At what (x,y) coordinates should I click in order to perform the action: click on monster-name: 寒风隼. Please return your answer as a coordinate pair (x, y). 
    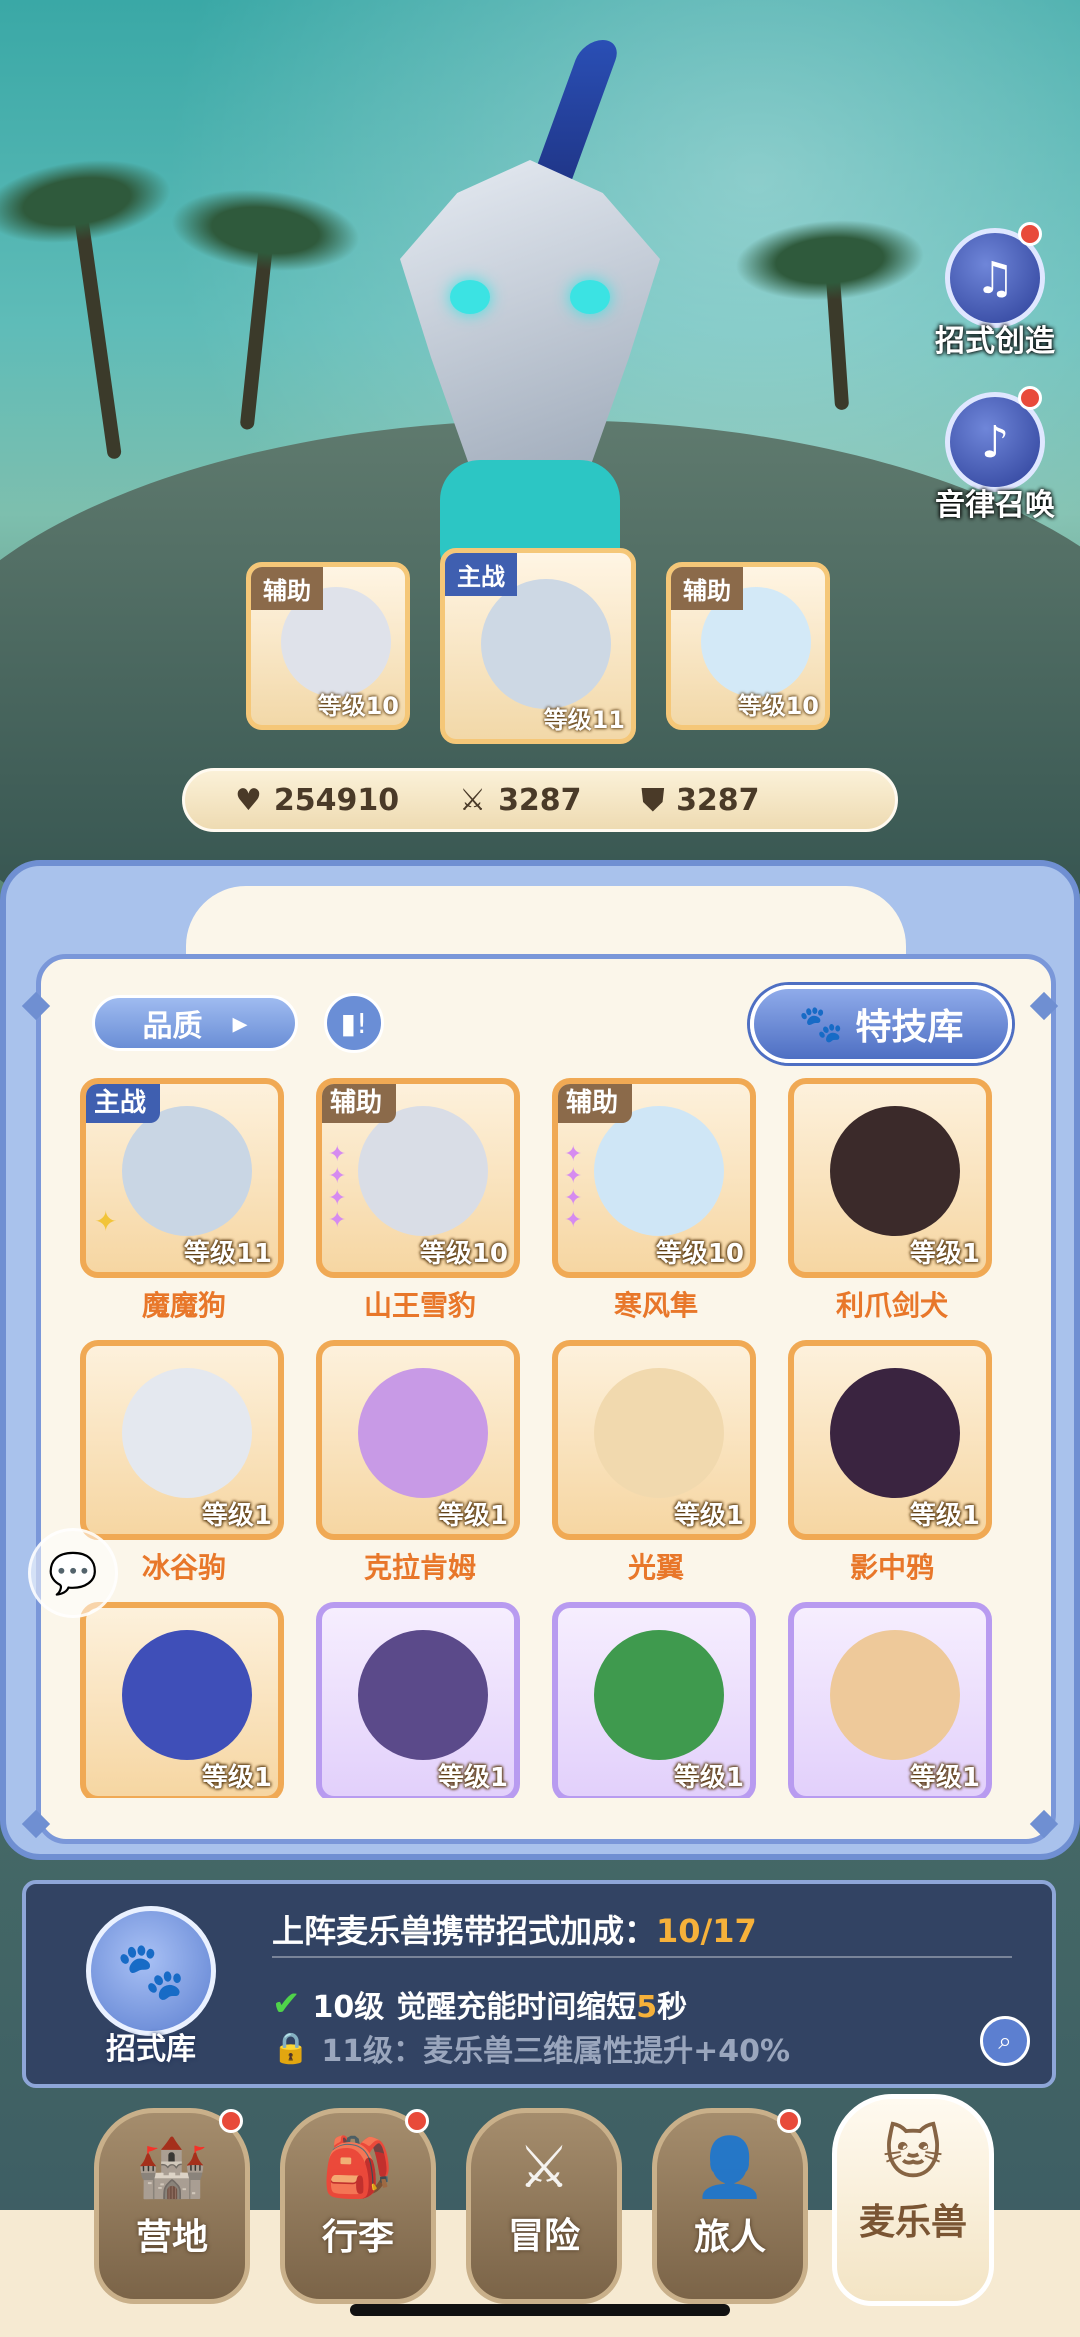
    Looking at the image, I should click on (655, 1305).